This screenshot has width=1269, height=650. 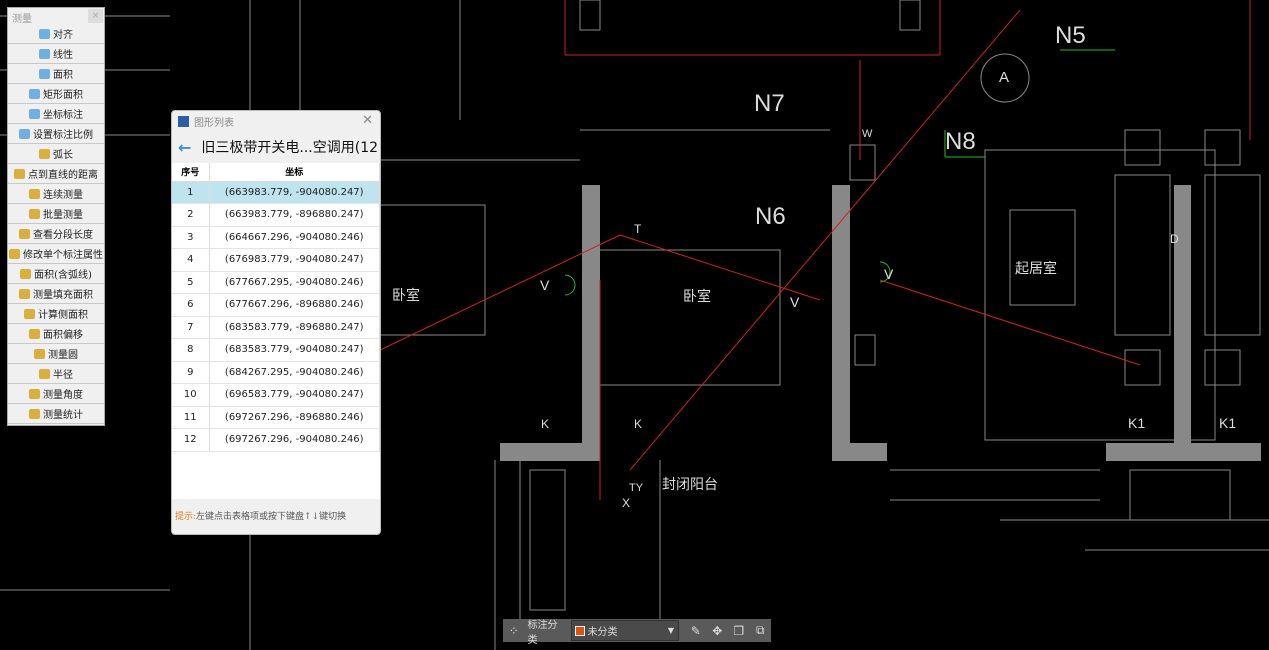 I want to click on index-cell: 10, so click(x=191, y=395).